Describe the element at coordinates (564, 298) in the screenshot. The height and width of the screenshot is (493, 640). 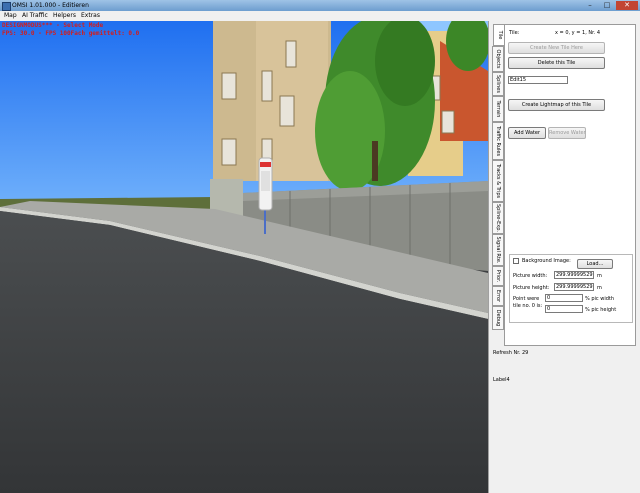
I see `point-x-field: 0` at that location.